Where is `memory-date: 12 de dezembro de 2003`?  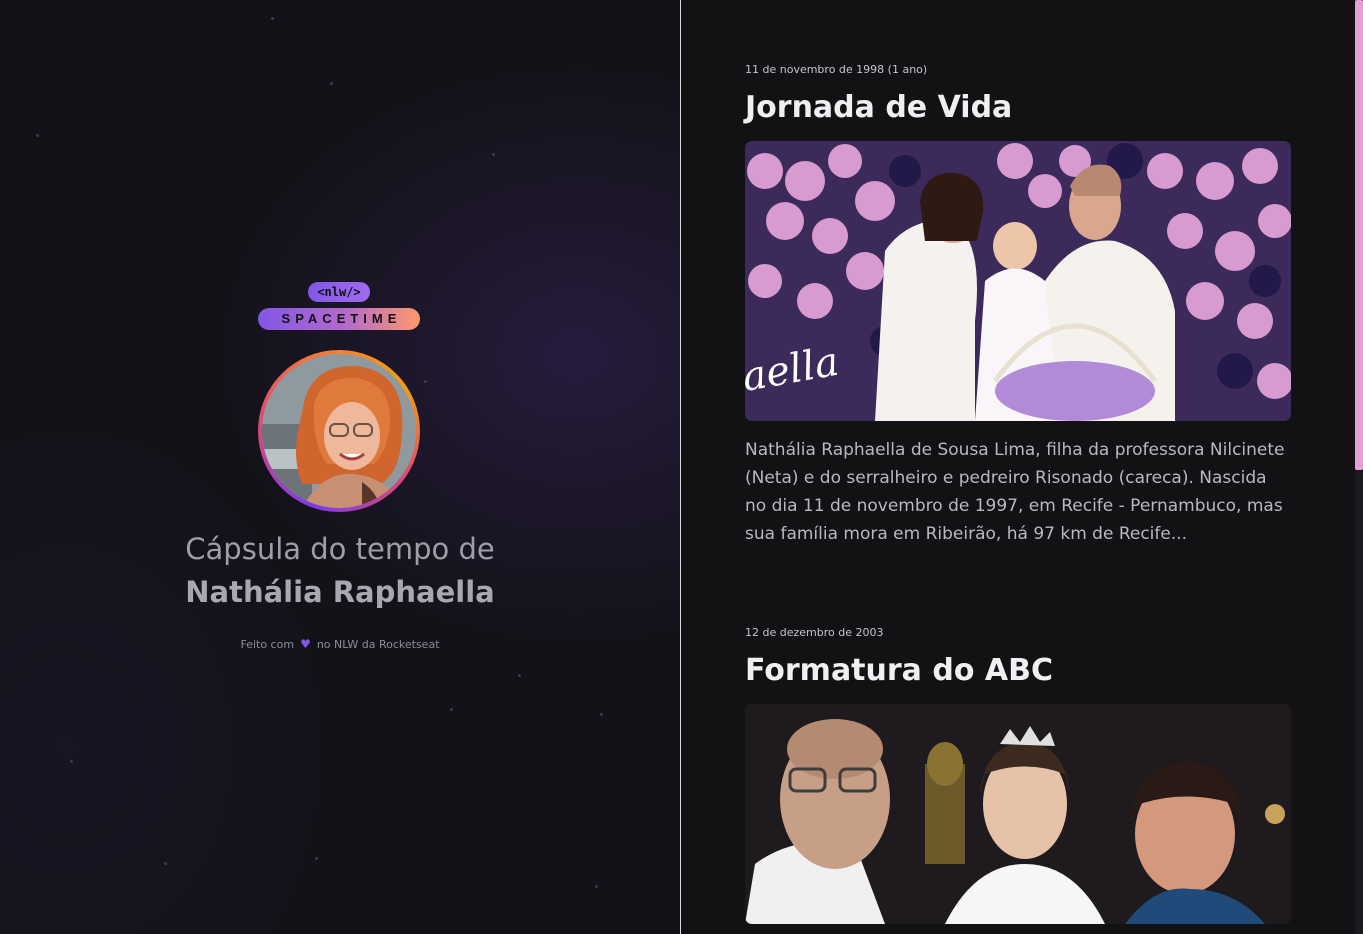
memory-date: 12 de dezembro de 2003 is located at coordinates (814, 632).